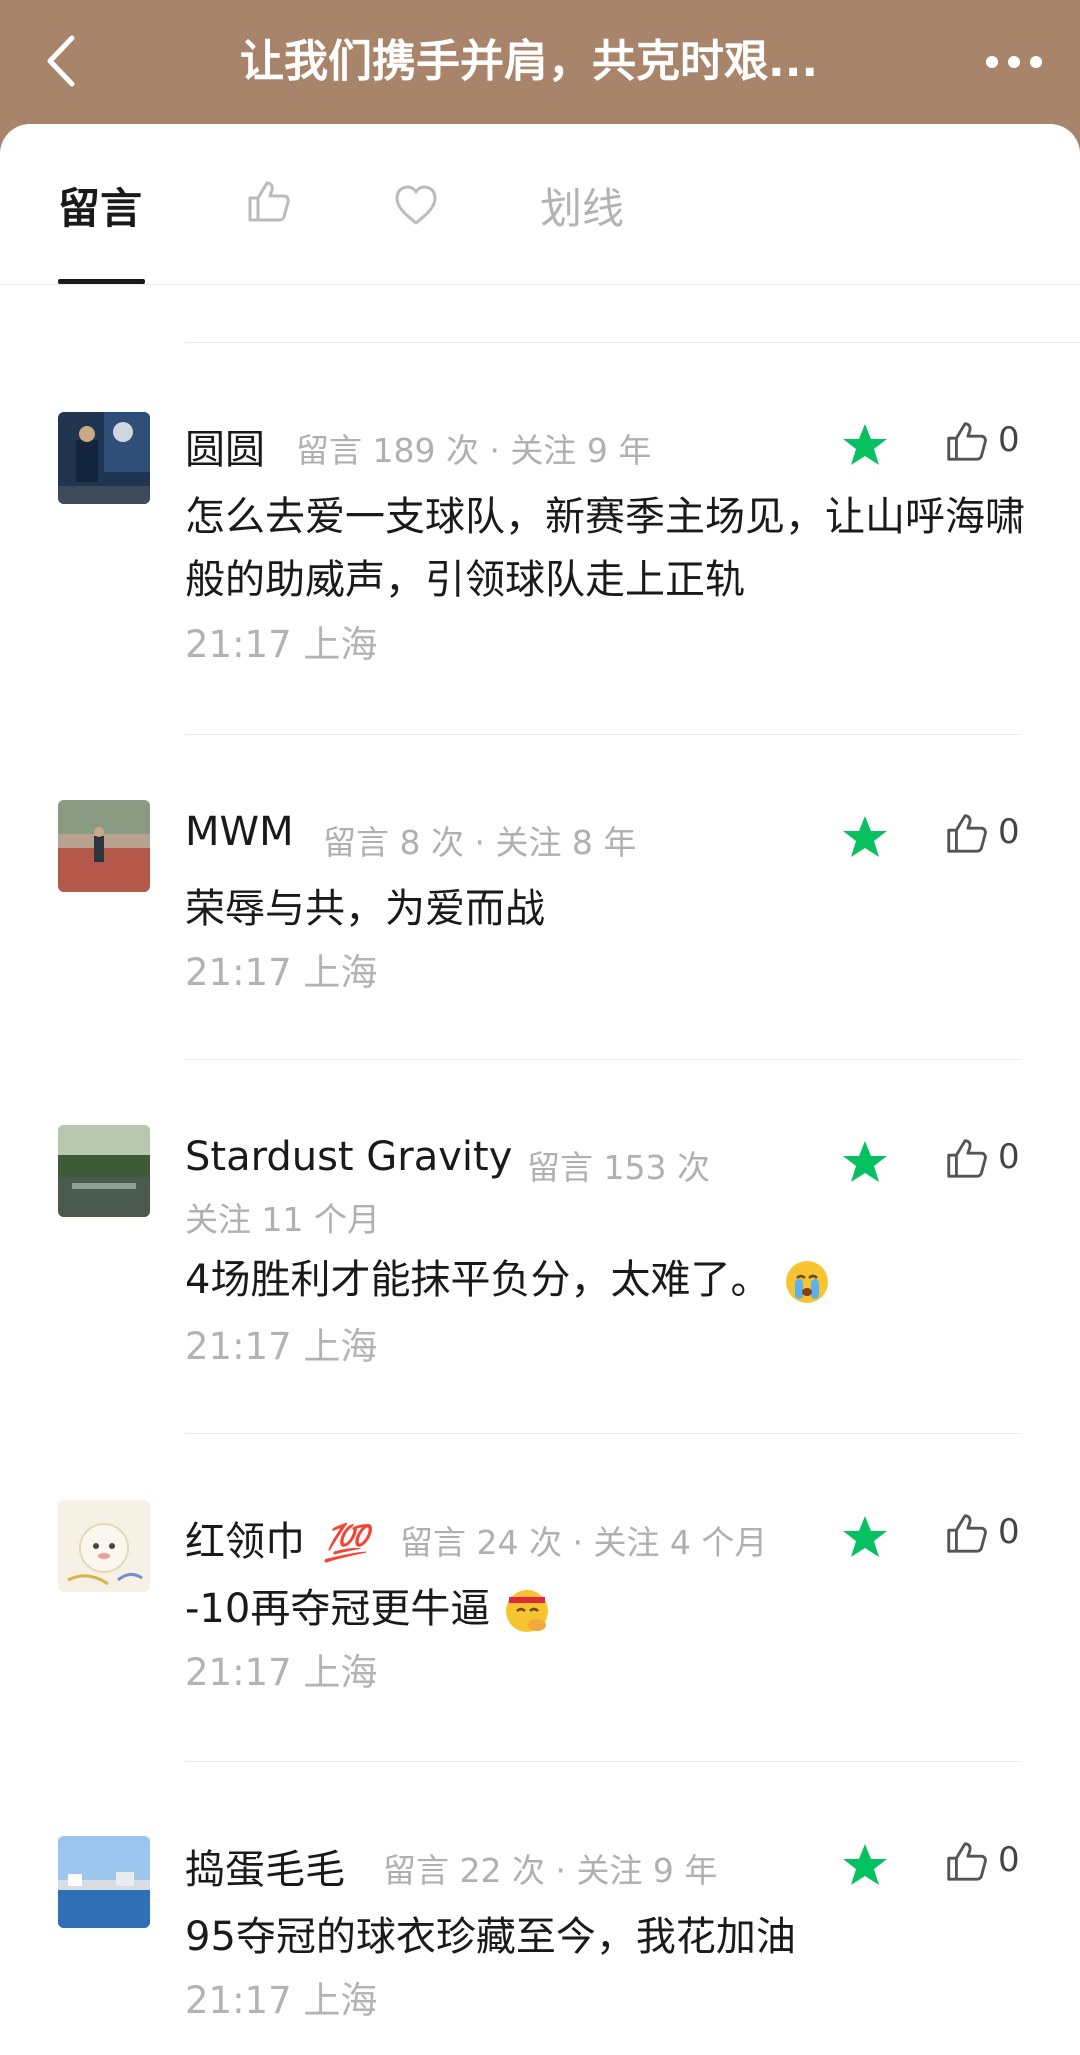 The image size is (1080, 2055). I want to click on comment-text-content: 4场胜利才能抹平负分，太难了。, so click(478, 1280).